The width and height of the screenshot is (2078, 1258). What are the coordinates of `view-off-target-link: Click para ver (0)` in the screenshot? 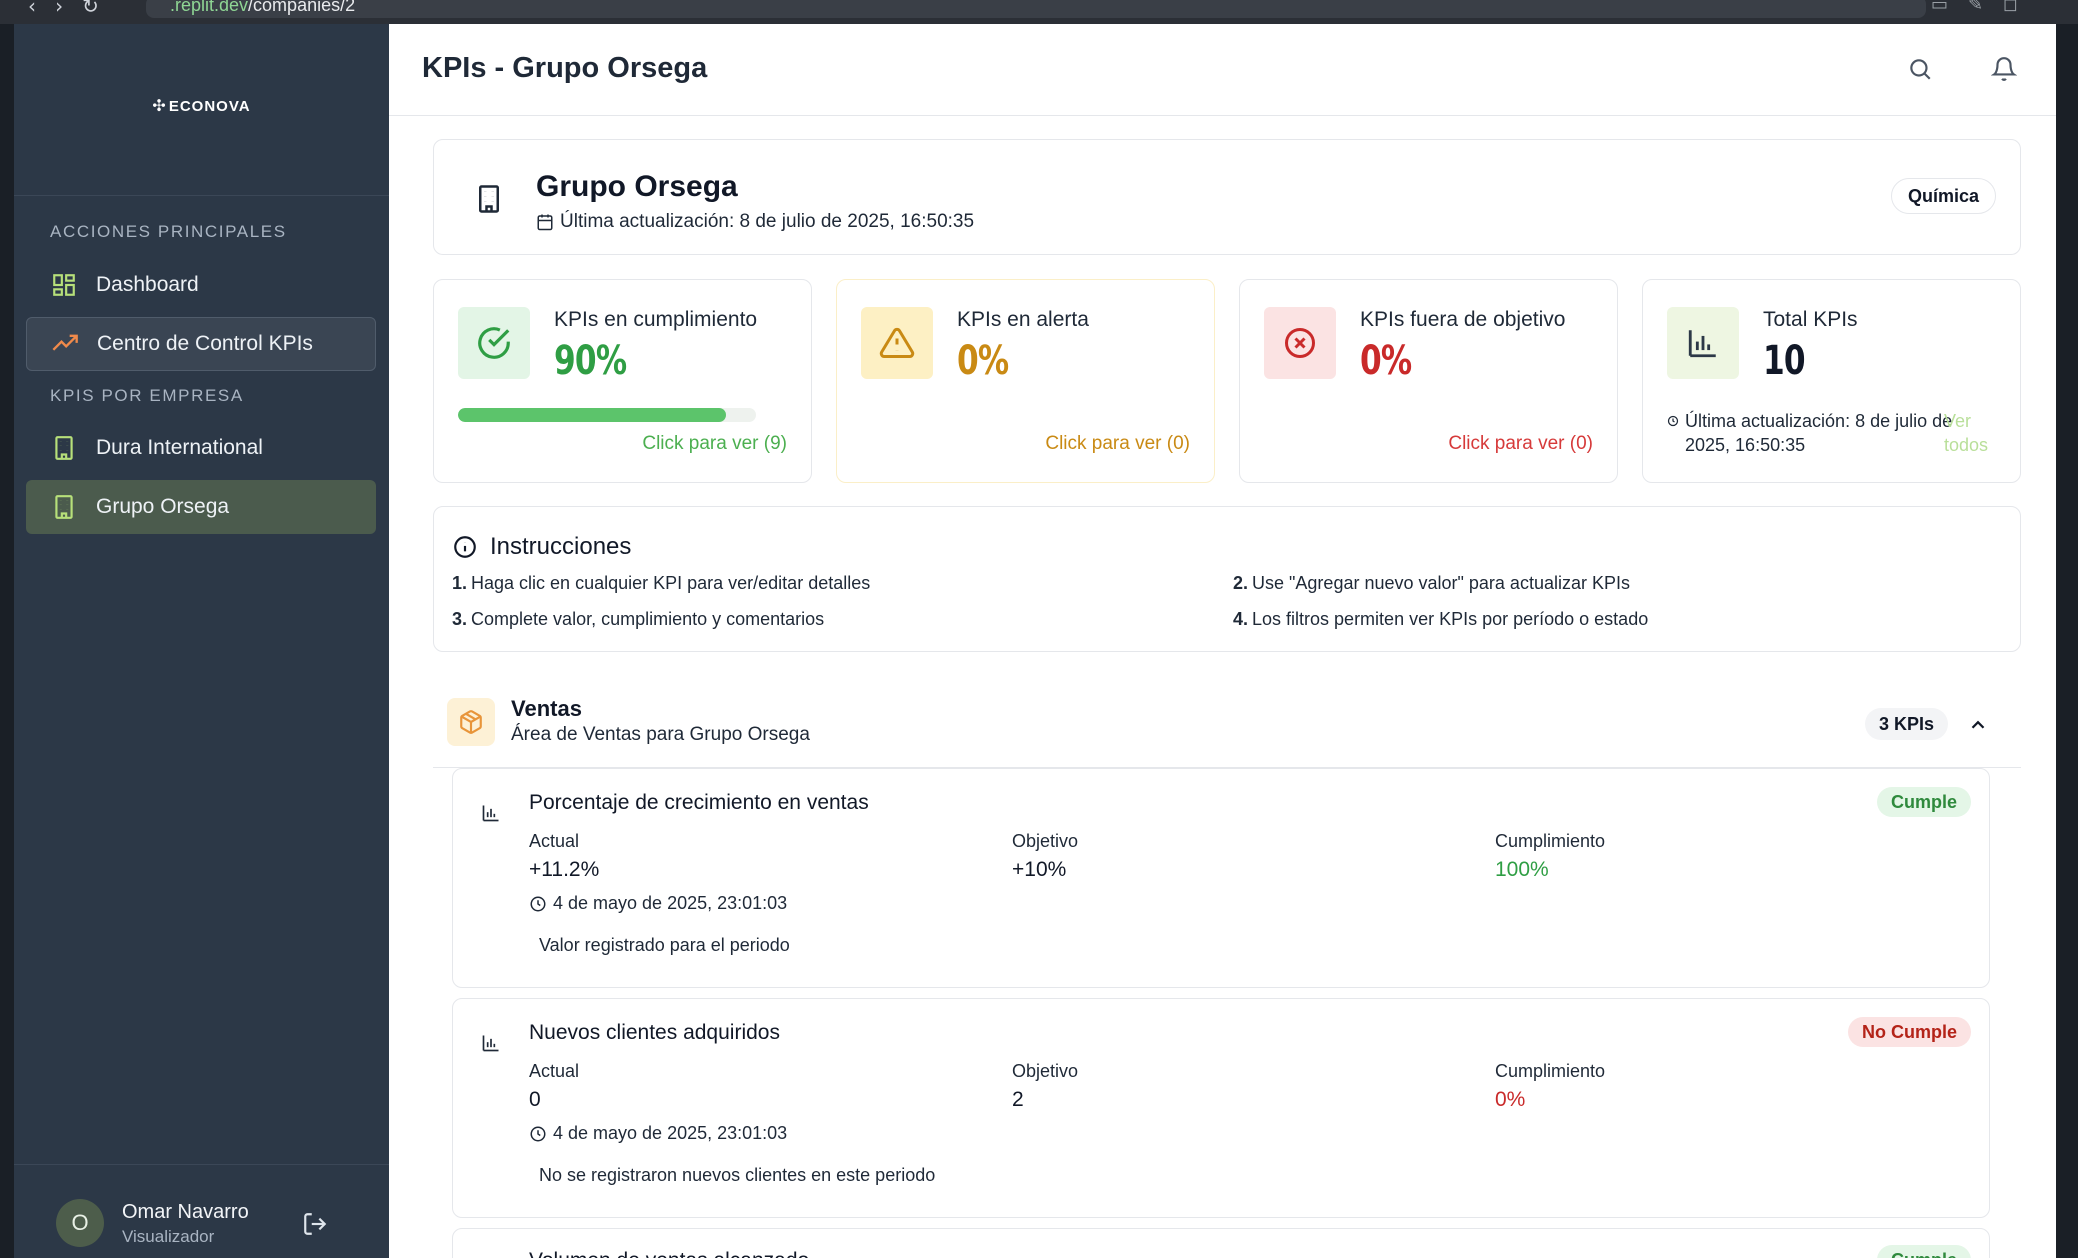 It's located at (1520, 444).